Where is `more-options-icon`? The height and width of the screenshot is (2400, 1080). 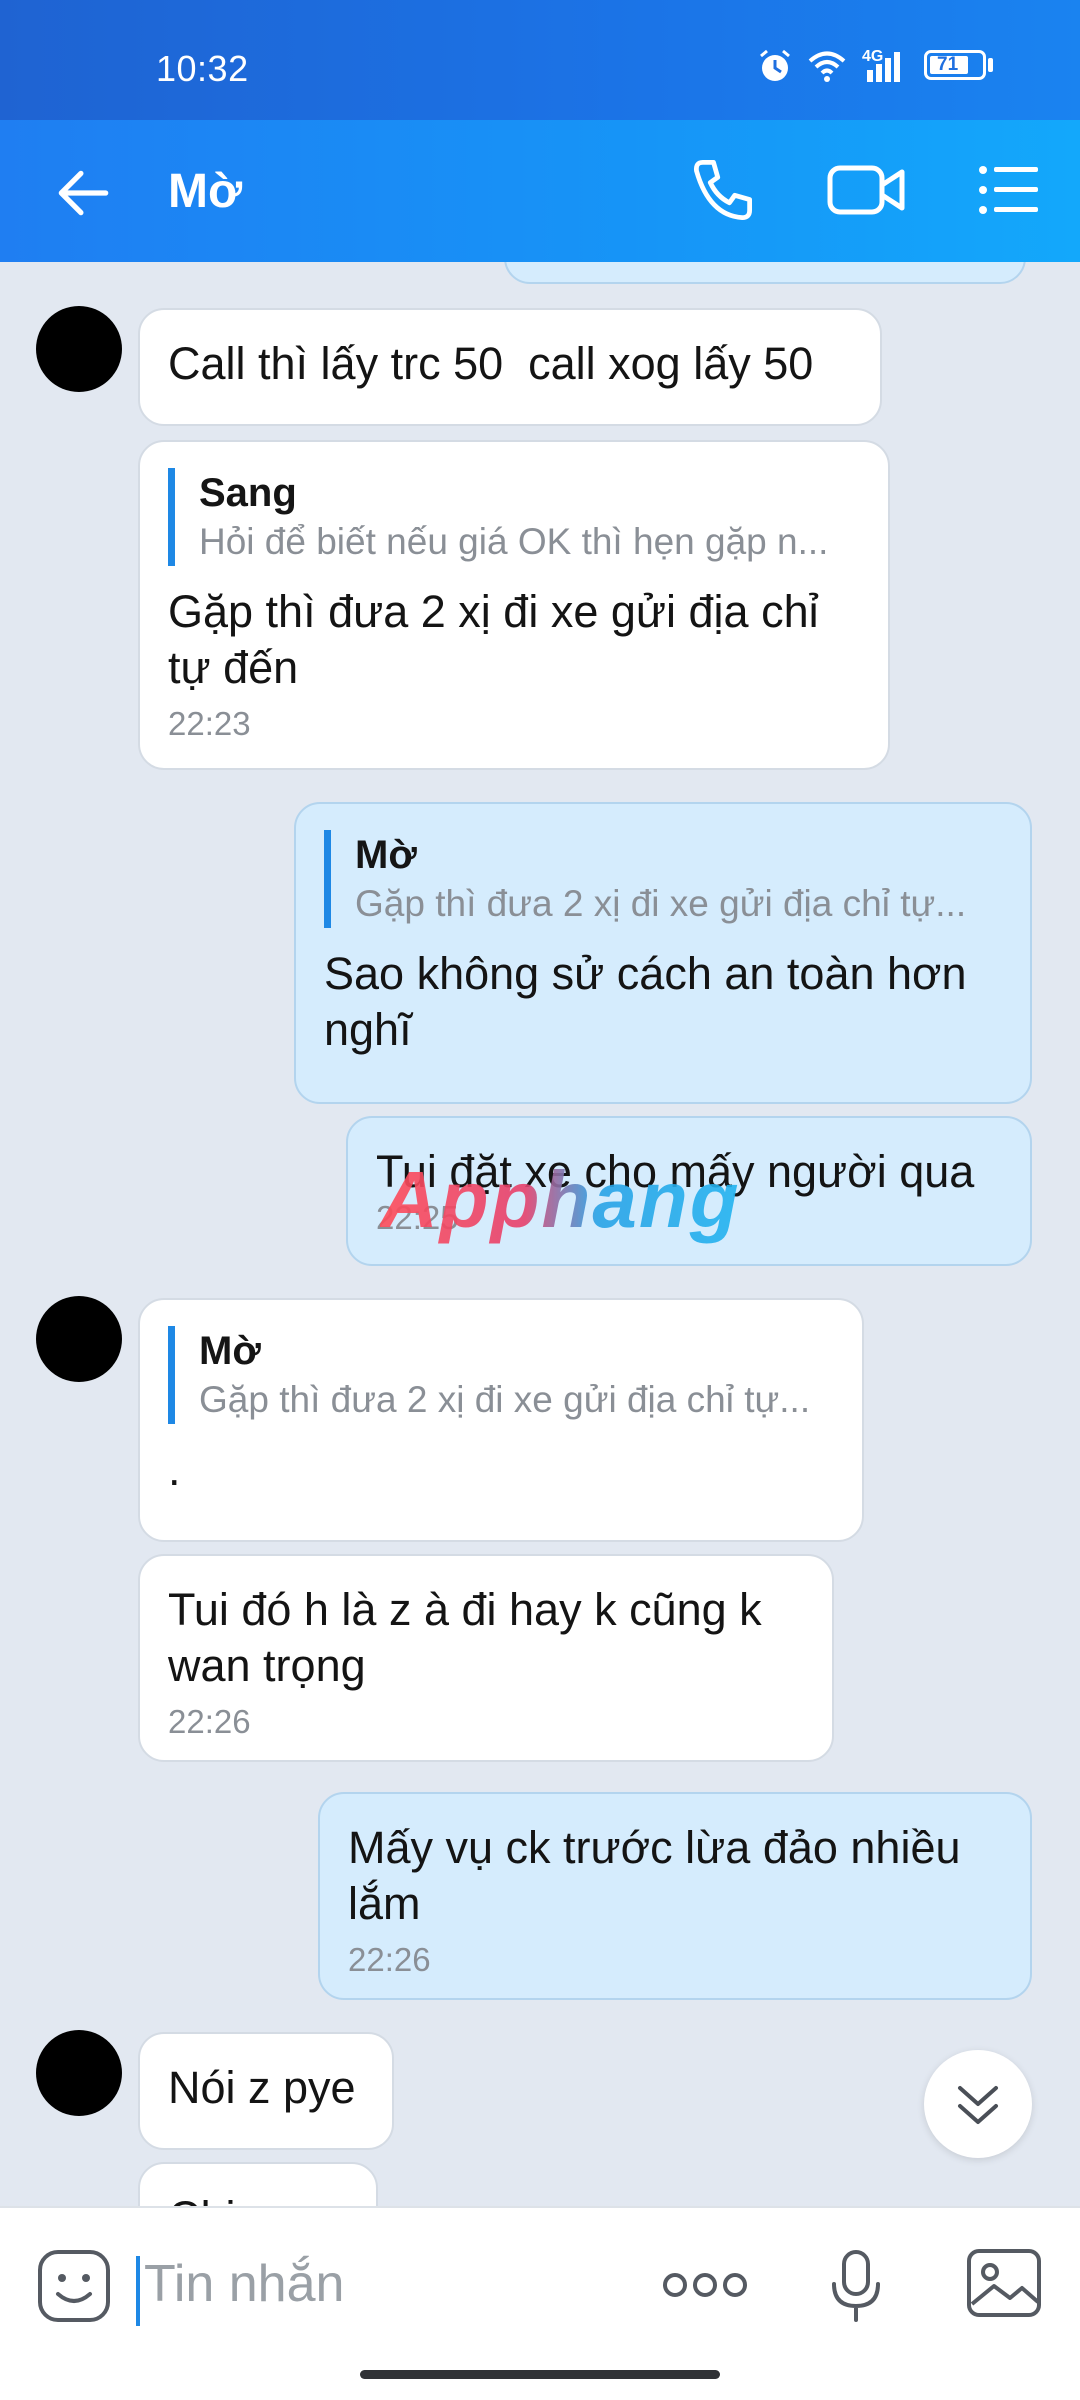
more-options-icon is located at coordinates (705, 2285).